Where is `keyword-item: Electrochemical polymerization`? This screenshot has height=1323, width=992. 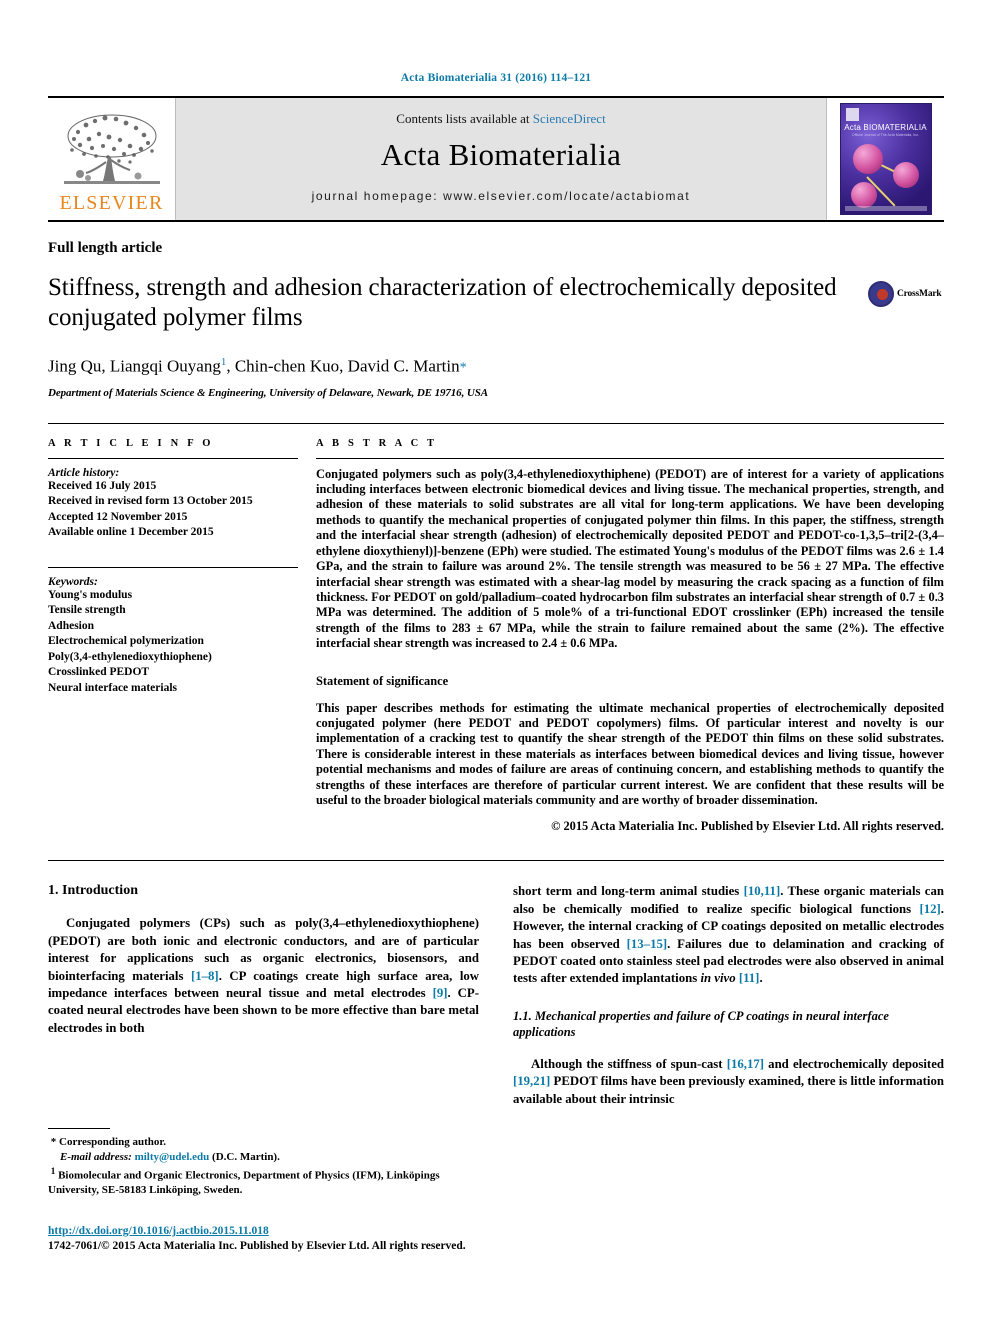
keyword-item: Electrochemical polymerization is located at coordinates (126, 641).